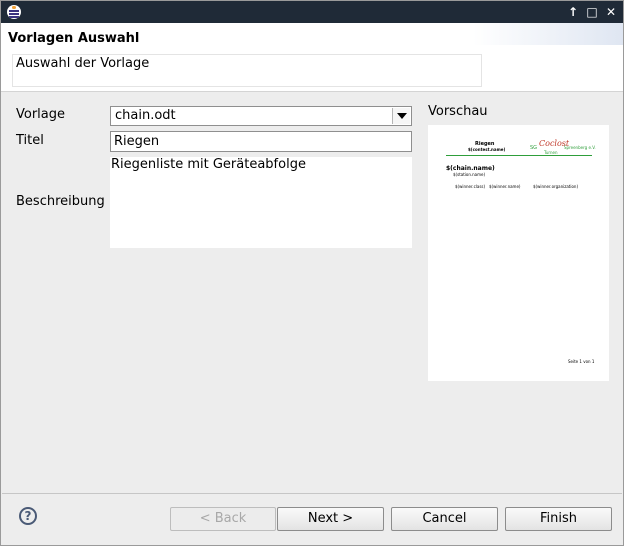  I want to click on restore-icon: □, so click(592, 12).